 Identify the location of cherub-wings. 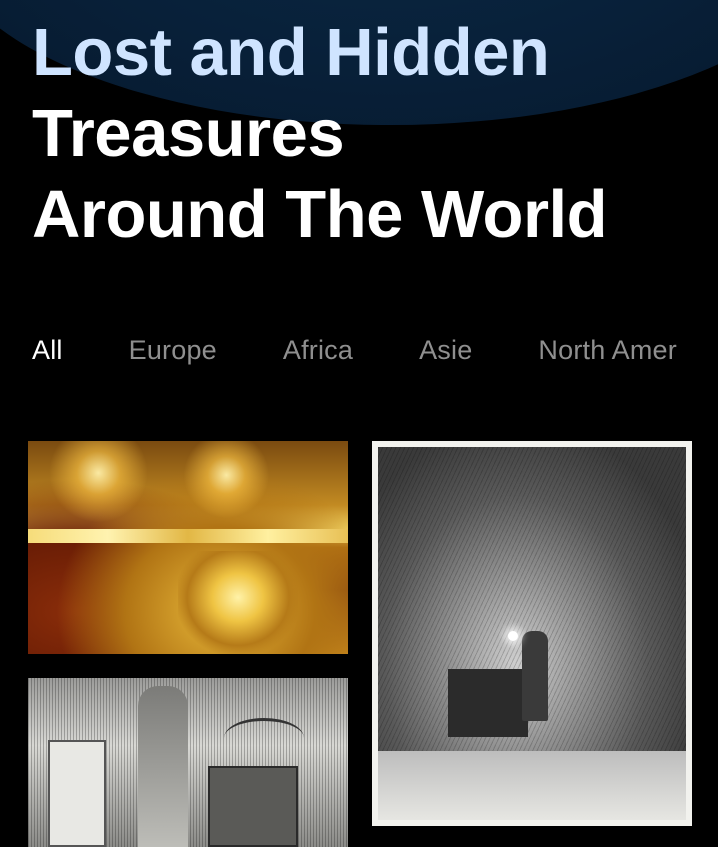
(264, 738).